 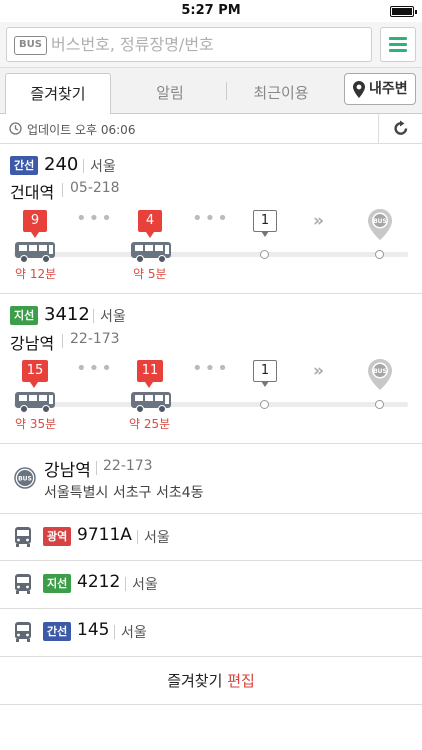 What do you see at coordinates (36, 424) in the screenshot?
I see `eta-label: 약 35분` at bounding box center [36, 424].